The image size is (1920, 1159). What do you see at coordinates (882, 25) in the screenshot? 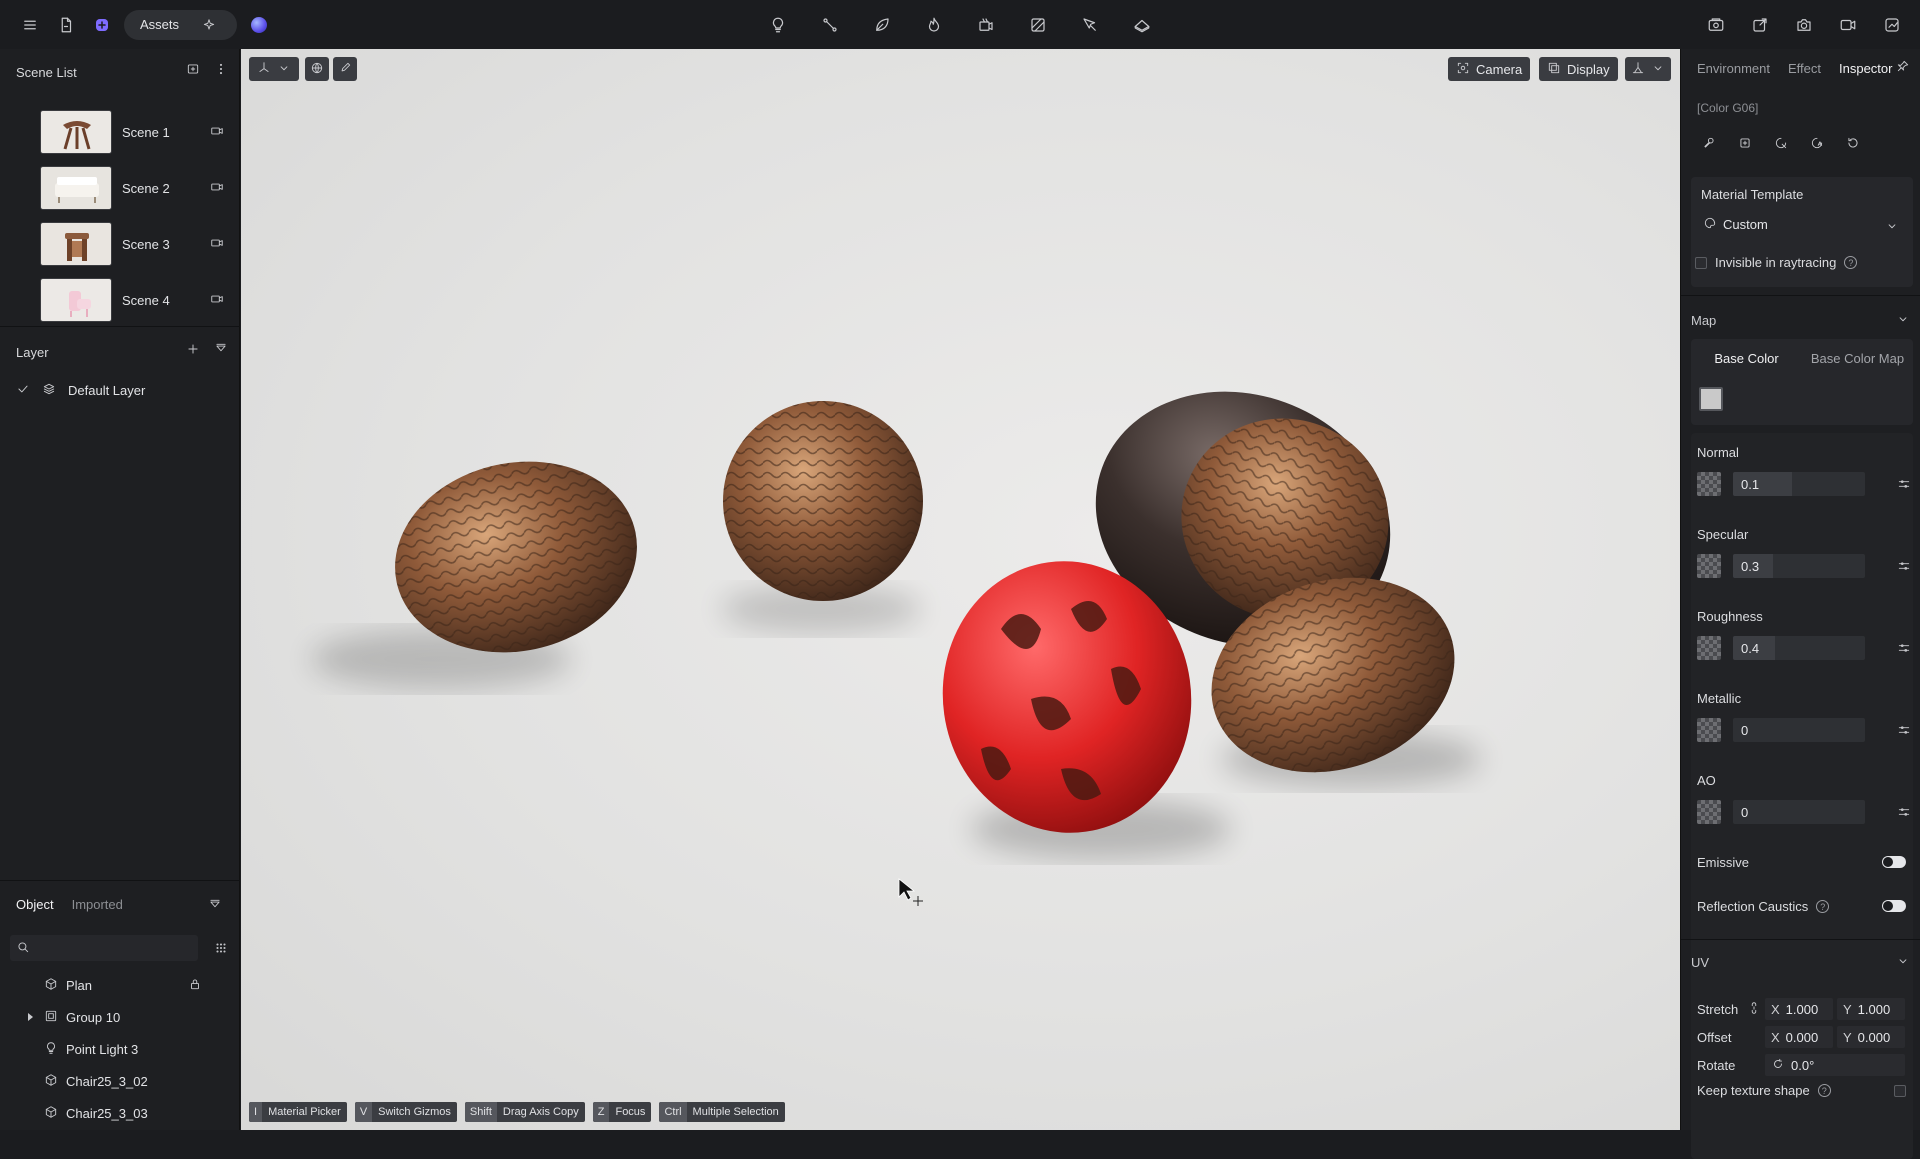
I see `leaf-icon` at bounding box center [882, 25].